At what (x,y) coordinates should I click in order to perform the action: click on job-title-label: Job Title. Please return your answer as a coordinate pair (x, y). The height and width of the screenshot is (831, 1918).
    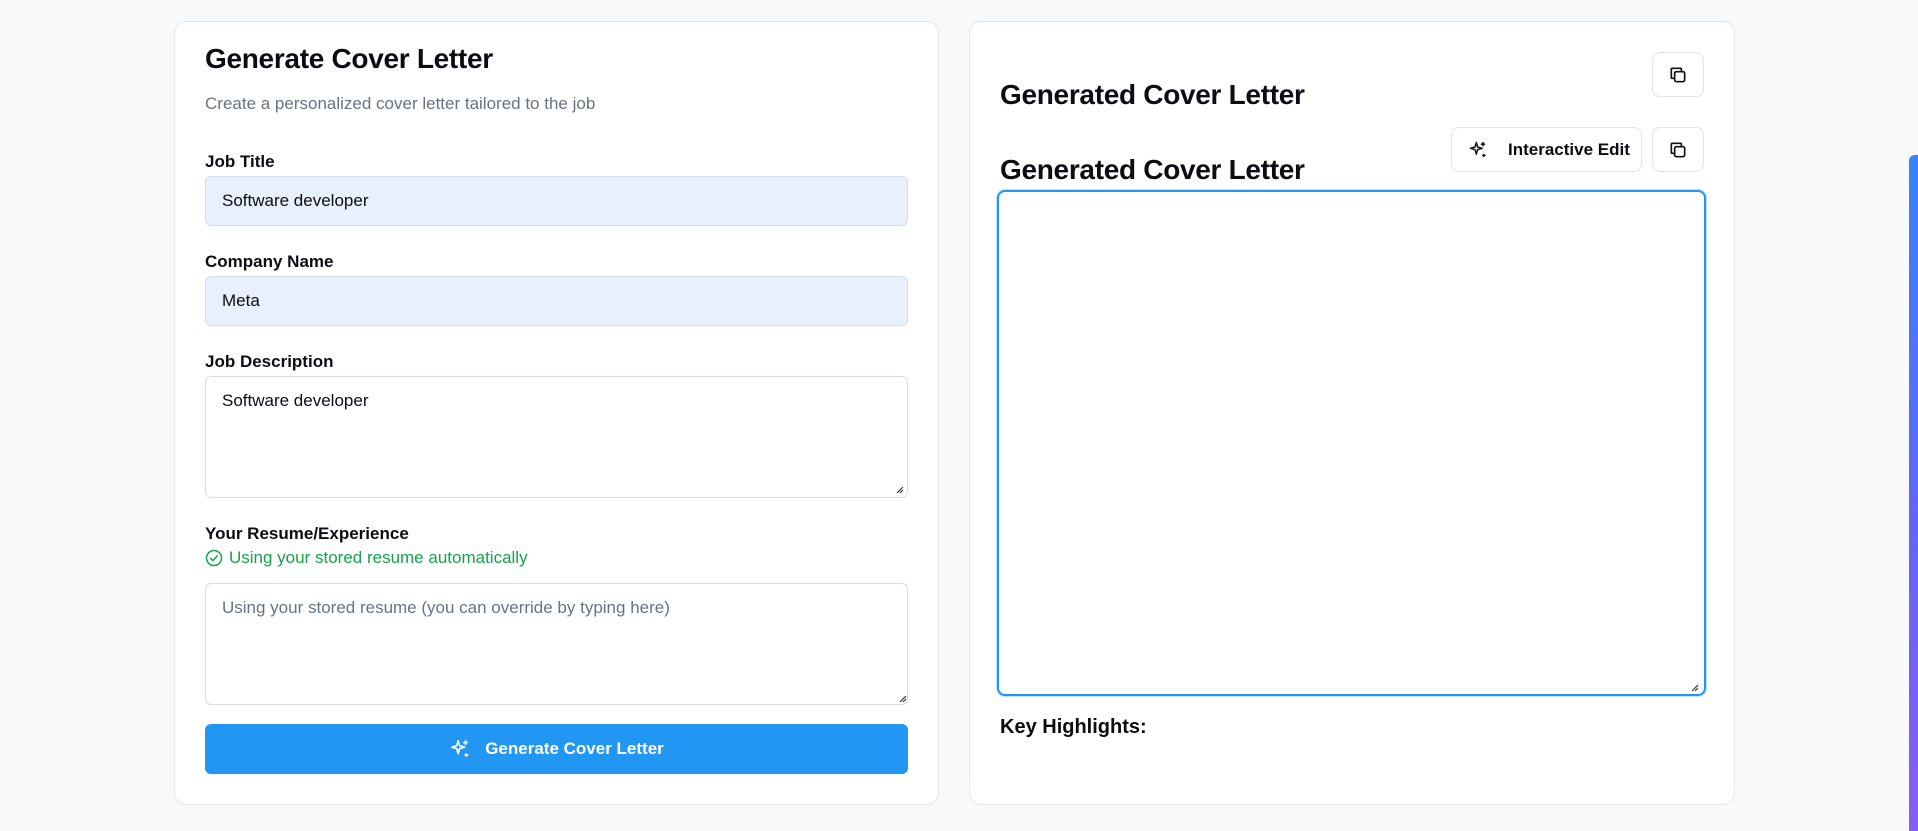
    Looking at the image, I should click on (240, 161).